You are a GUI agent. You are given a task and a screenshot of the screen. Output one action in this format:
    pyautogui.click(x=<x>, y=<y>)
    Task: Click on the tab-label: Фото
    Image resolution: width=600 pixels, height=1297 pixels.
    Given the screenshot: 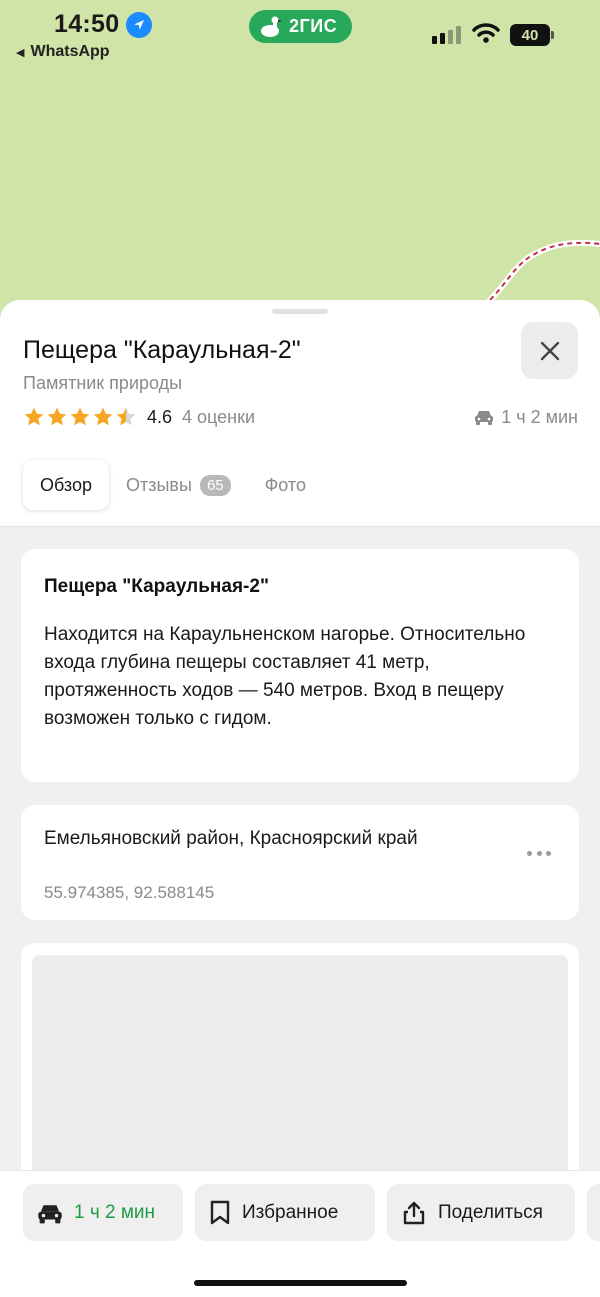 What is the action you would take?
    pyautogui.click(x=285, y=484)
    